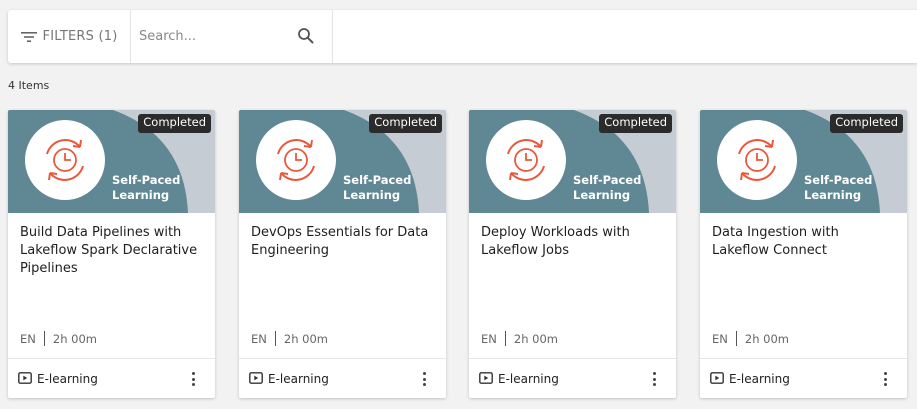  I want to click on course-title: Deploy Workloads with Lakeflow Jobs, so click(574, 242).